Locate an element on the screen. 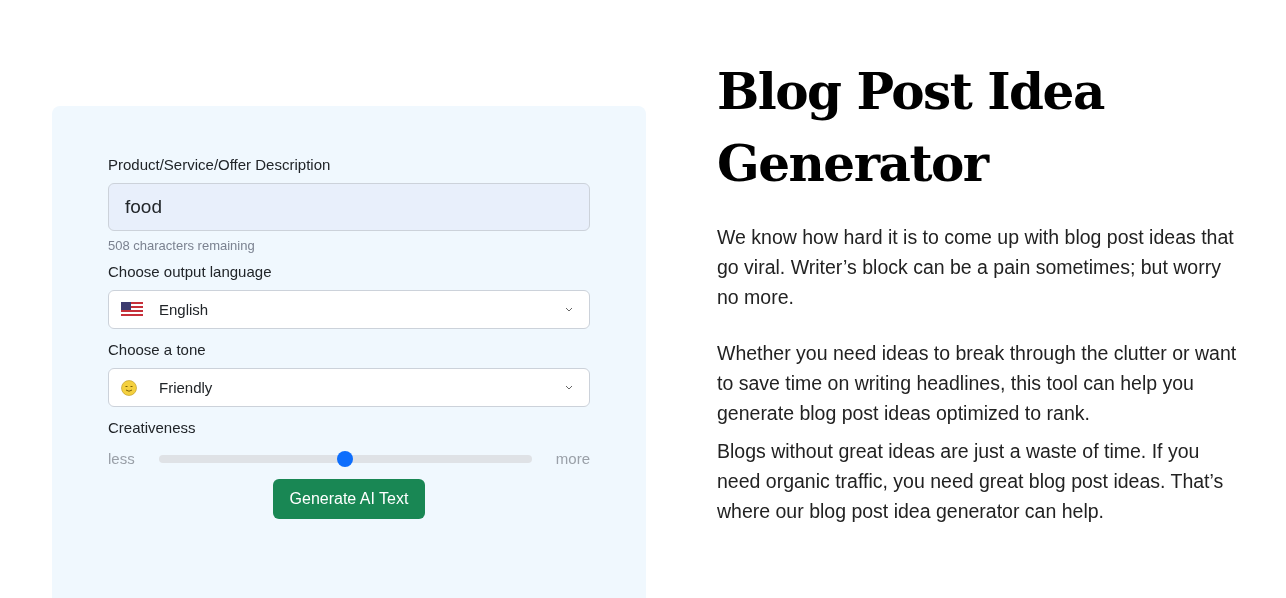  generate-button: Generate AI Text is located at coordinates (349, 499).